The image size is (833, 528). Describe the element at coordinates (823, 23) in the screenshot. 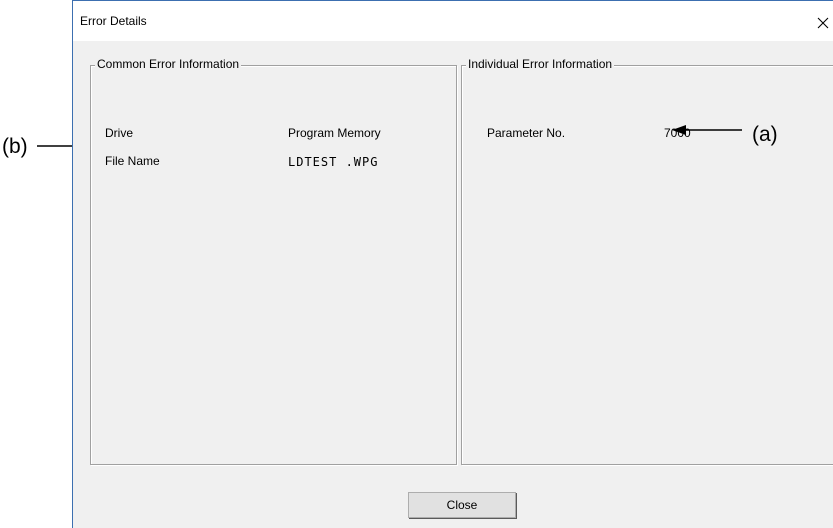

I see `close-icon` at that location.